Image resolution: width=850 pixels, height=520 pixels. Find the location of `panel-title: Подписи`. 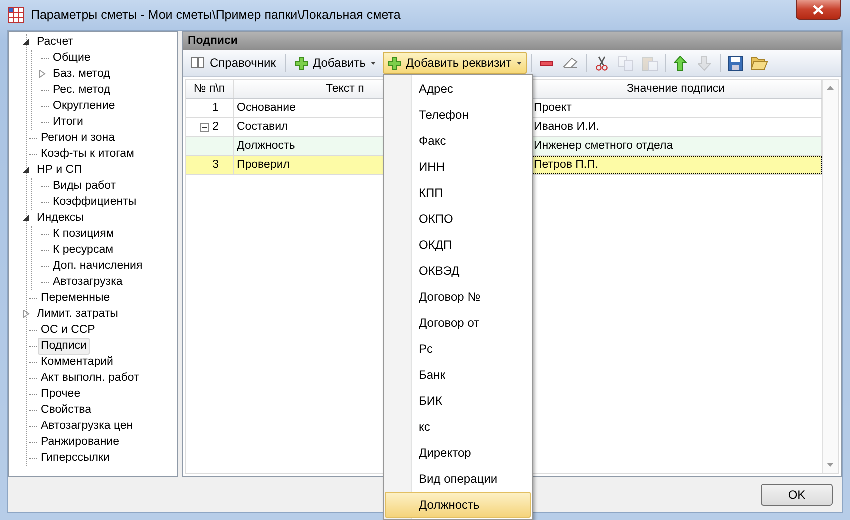

panel-title: Подписи is located at coordinates (213, 41).